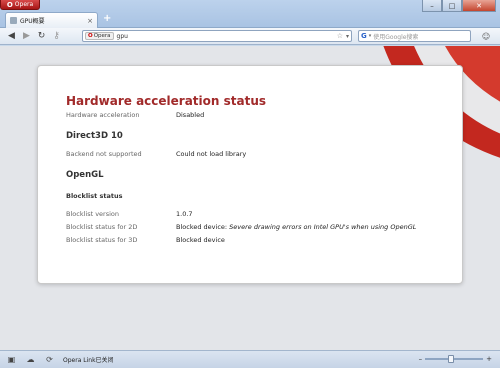 Image resolution: width=500 pixels, height=368 pixels. Describe the element at coordinates (190, 115) in the screenshot. I see `hw-accel-value: Disabled` at that location.